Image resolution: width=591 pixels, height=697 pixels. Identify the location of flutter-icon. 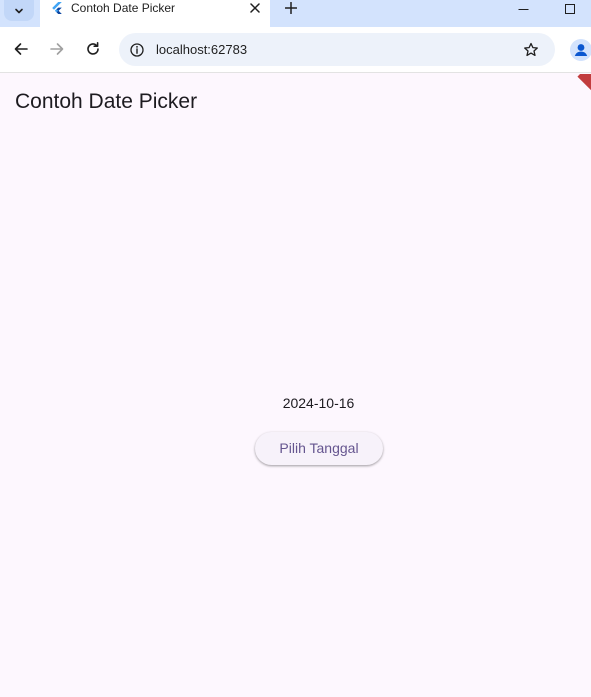
(57, 8).